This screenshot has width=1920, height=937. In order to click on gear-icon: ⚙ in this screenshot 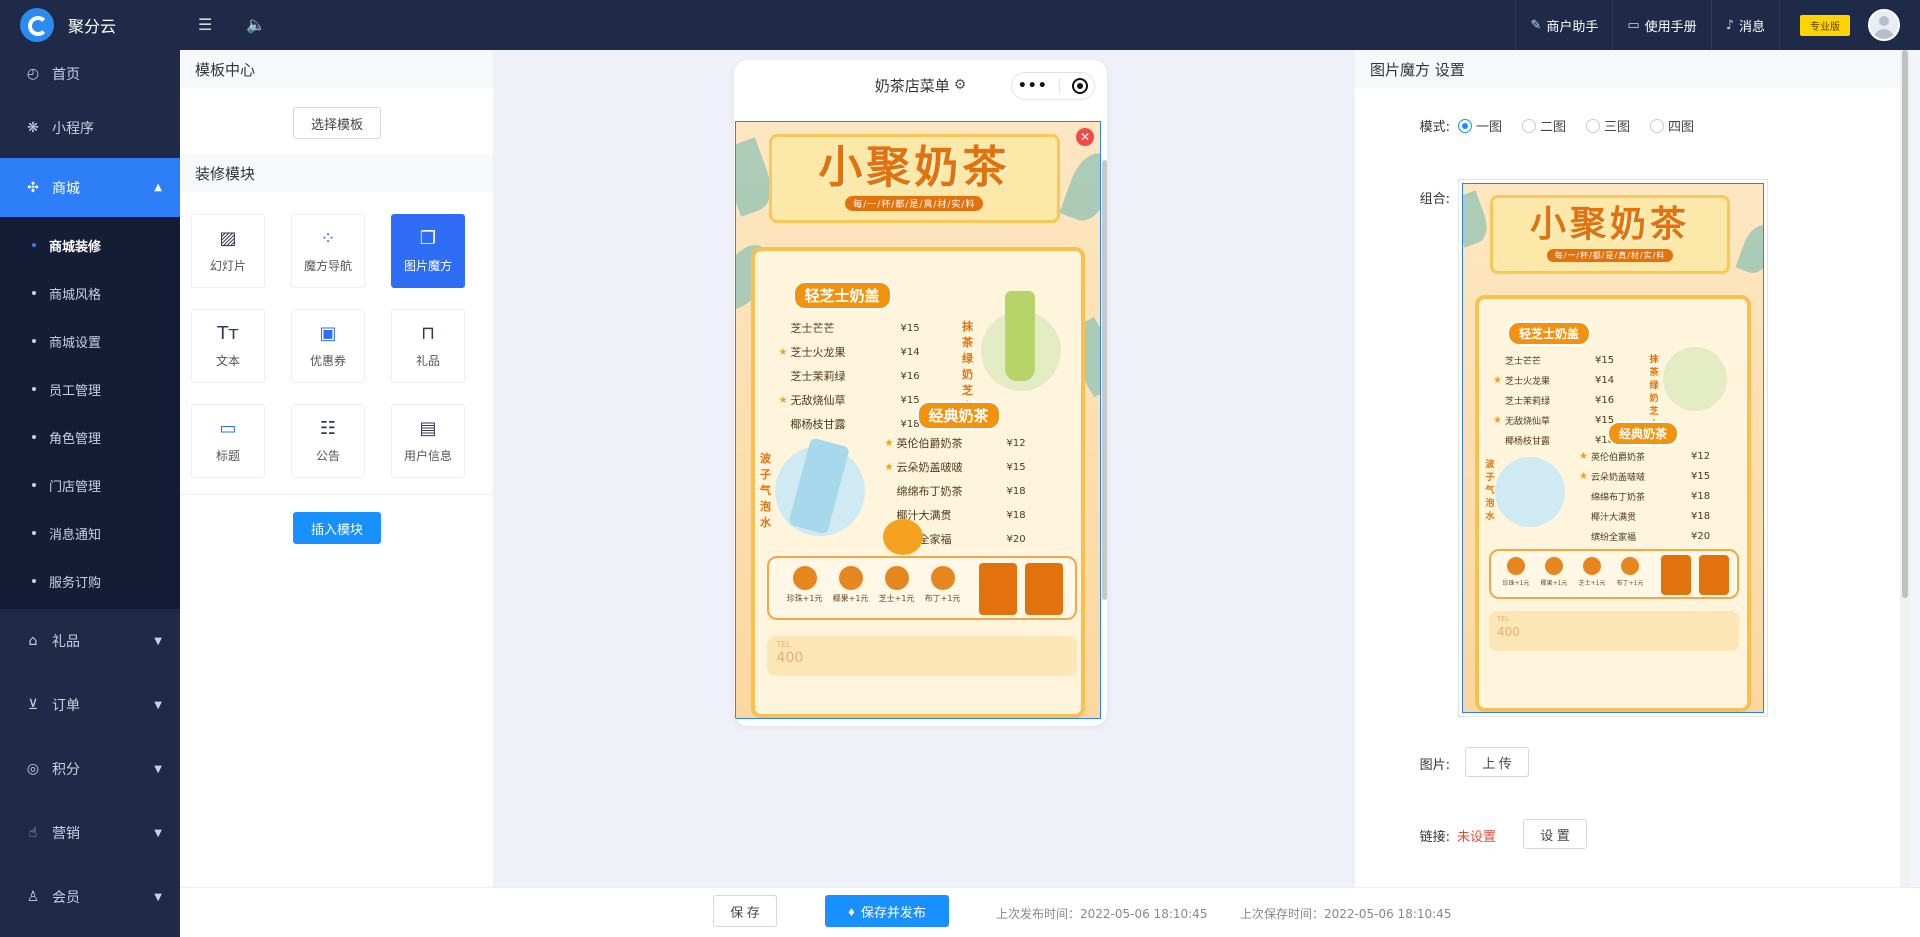, I will do `click(960, 85)`.